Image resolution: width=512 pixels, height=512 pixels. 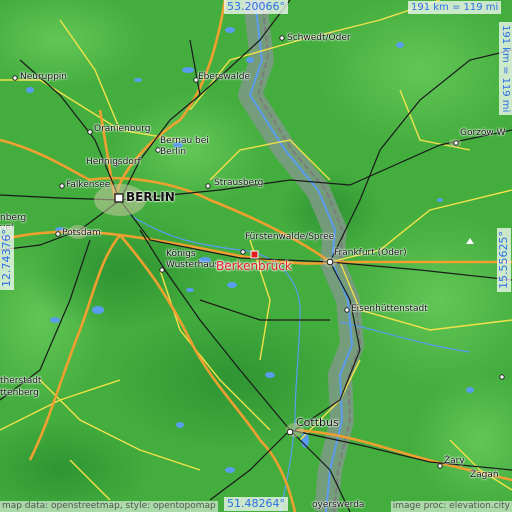 I want to click on city-label-hoyerswerda: oyerswerda, so click(x=338, y=505).